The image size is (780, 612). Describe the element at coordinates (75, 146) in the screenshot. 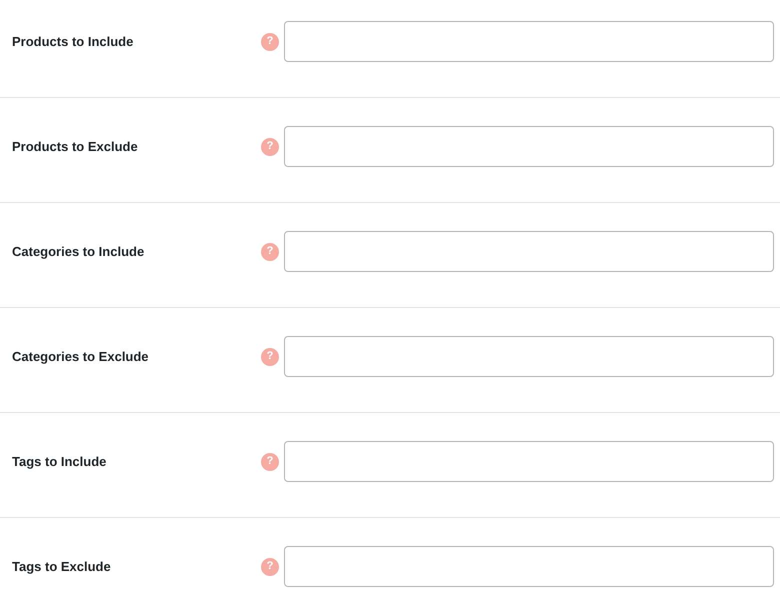

I see `field-label: Products to Exclude` at that location.